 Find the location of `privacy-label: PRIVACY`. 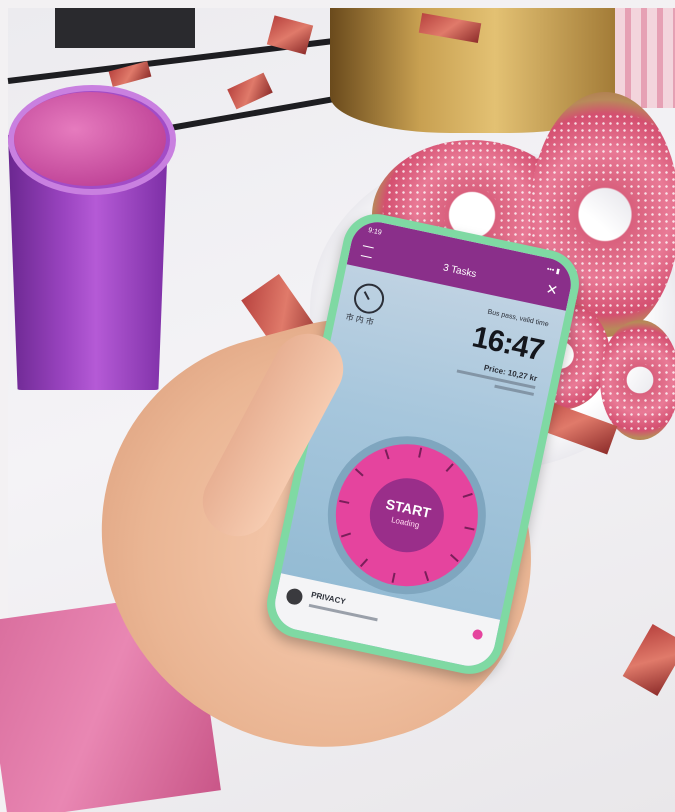

privacy-label: PRIVACY is located at coordinates (328, 598).